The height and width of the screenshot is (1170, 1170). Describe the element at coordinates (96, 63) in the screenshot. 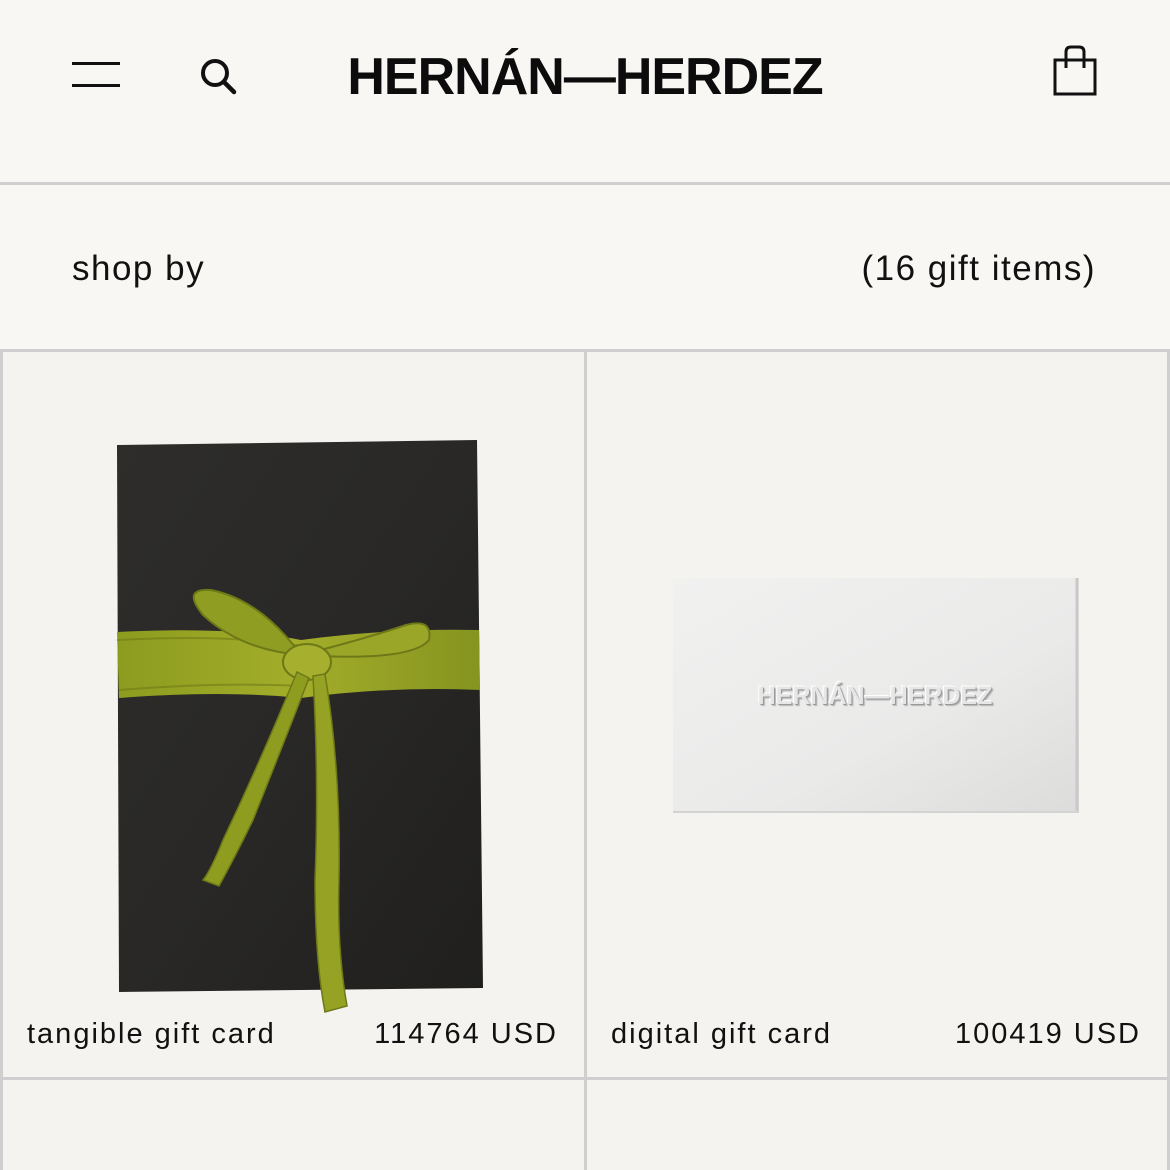

I see `hamburger-menu-icon` at that location.